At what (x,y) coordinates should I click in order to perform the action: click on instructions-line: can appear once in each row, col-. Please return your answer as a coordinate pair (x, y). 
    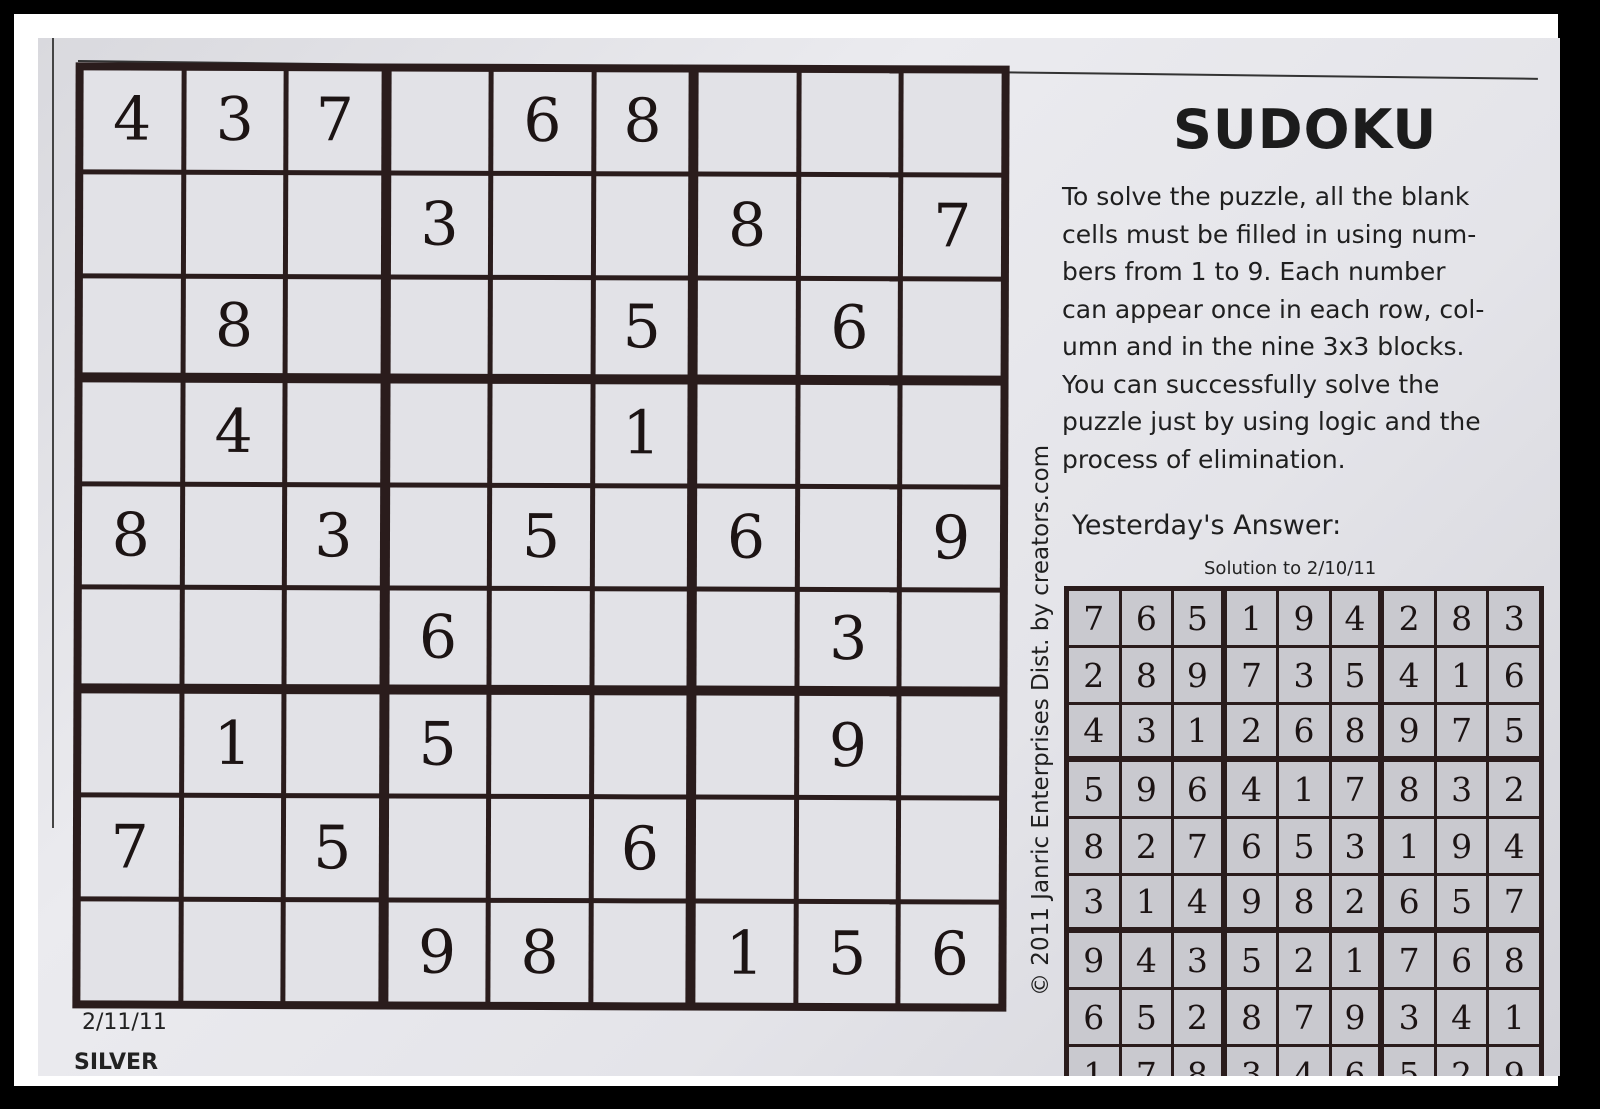
    Looking at the image, I should click on (1273, 309).